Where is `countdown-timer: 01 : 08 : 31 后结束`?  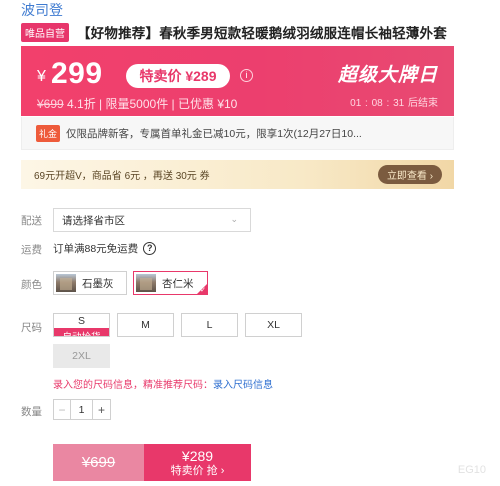 countdown-timer: 01 : 08 : 31 后结束 is located at coordinates (394, 103).